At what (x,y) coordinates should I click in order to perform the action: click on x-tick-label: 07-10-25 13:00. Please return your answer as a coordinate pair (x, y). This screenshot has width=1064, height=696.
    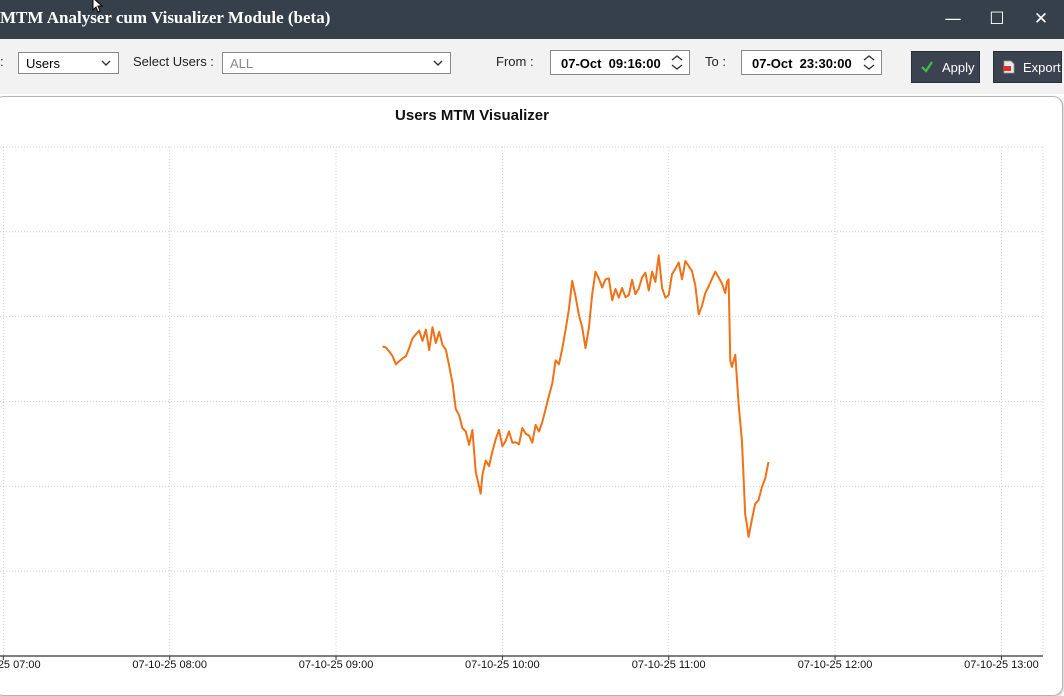
    Looking at the image, I should click on (1001, 665).